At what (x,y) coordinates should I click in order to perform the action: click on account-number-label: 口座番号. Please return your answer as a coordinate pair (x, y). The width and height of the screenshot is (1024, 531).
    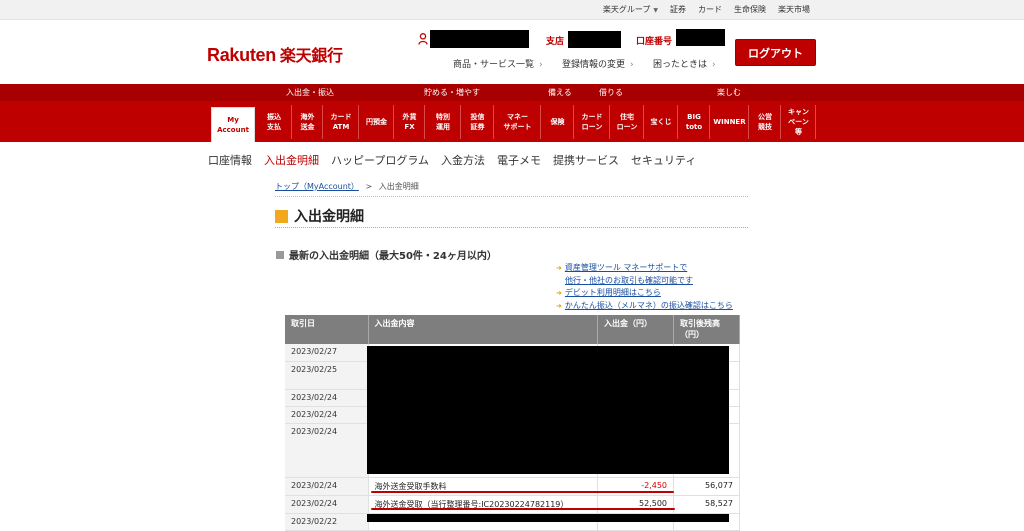
    Looking at the image, I should click on (654, 42).